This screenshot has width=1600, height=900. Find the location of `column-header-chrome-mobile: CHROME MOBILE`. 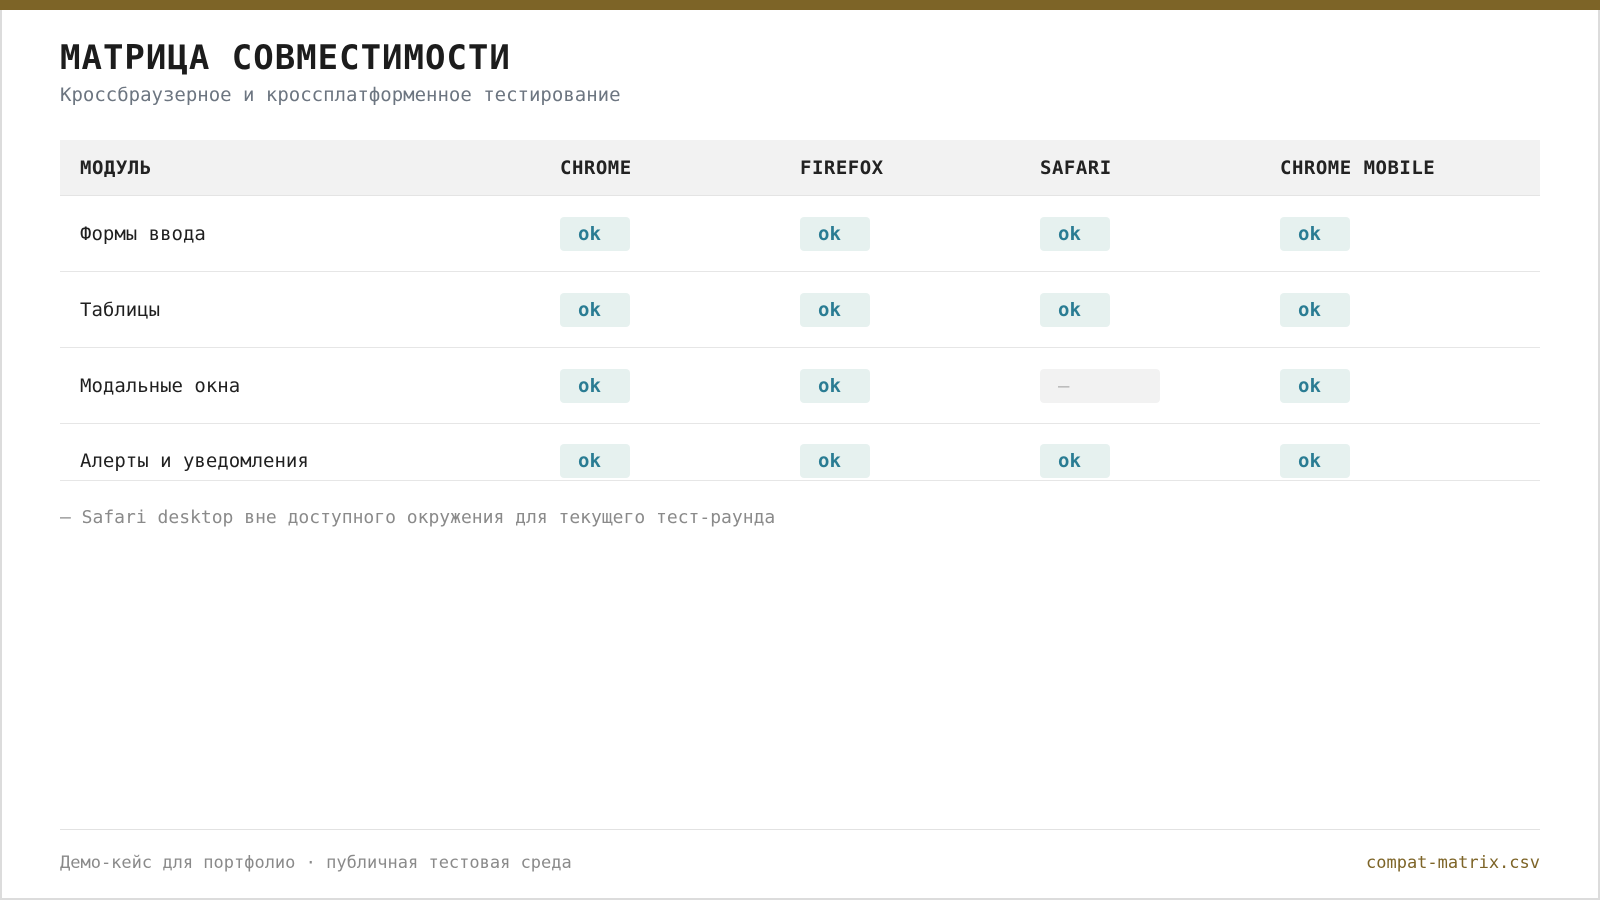

column-header-chrome-mobile: CHROME MOBILE is located at coordinates (1358, 167).